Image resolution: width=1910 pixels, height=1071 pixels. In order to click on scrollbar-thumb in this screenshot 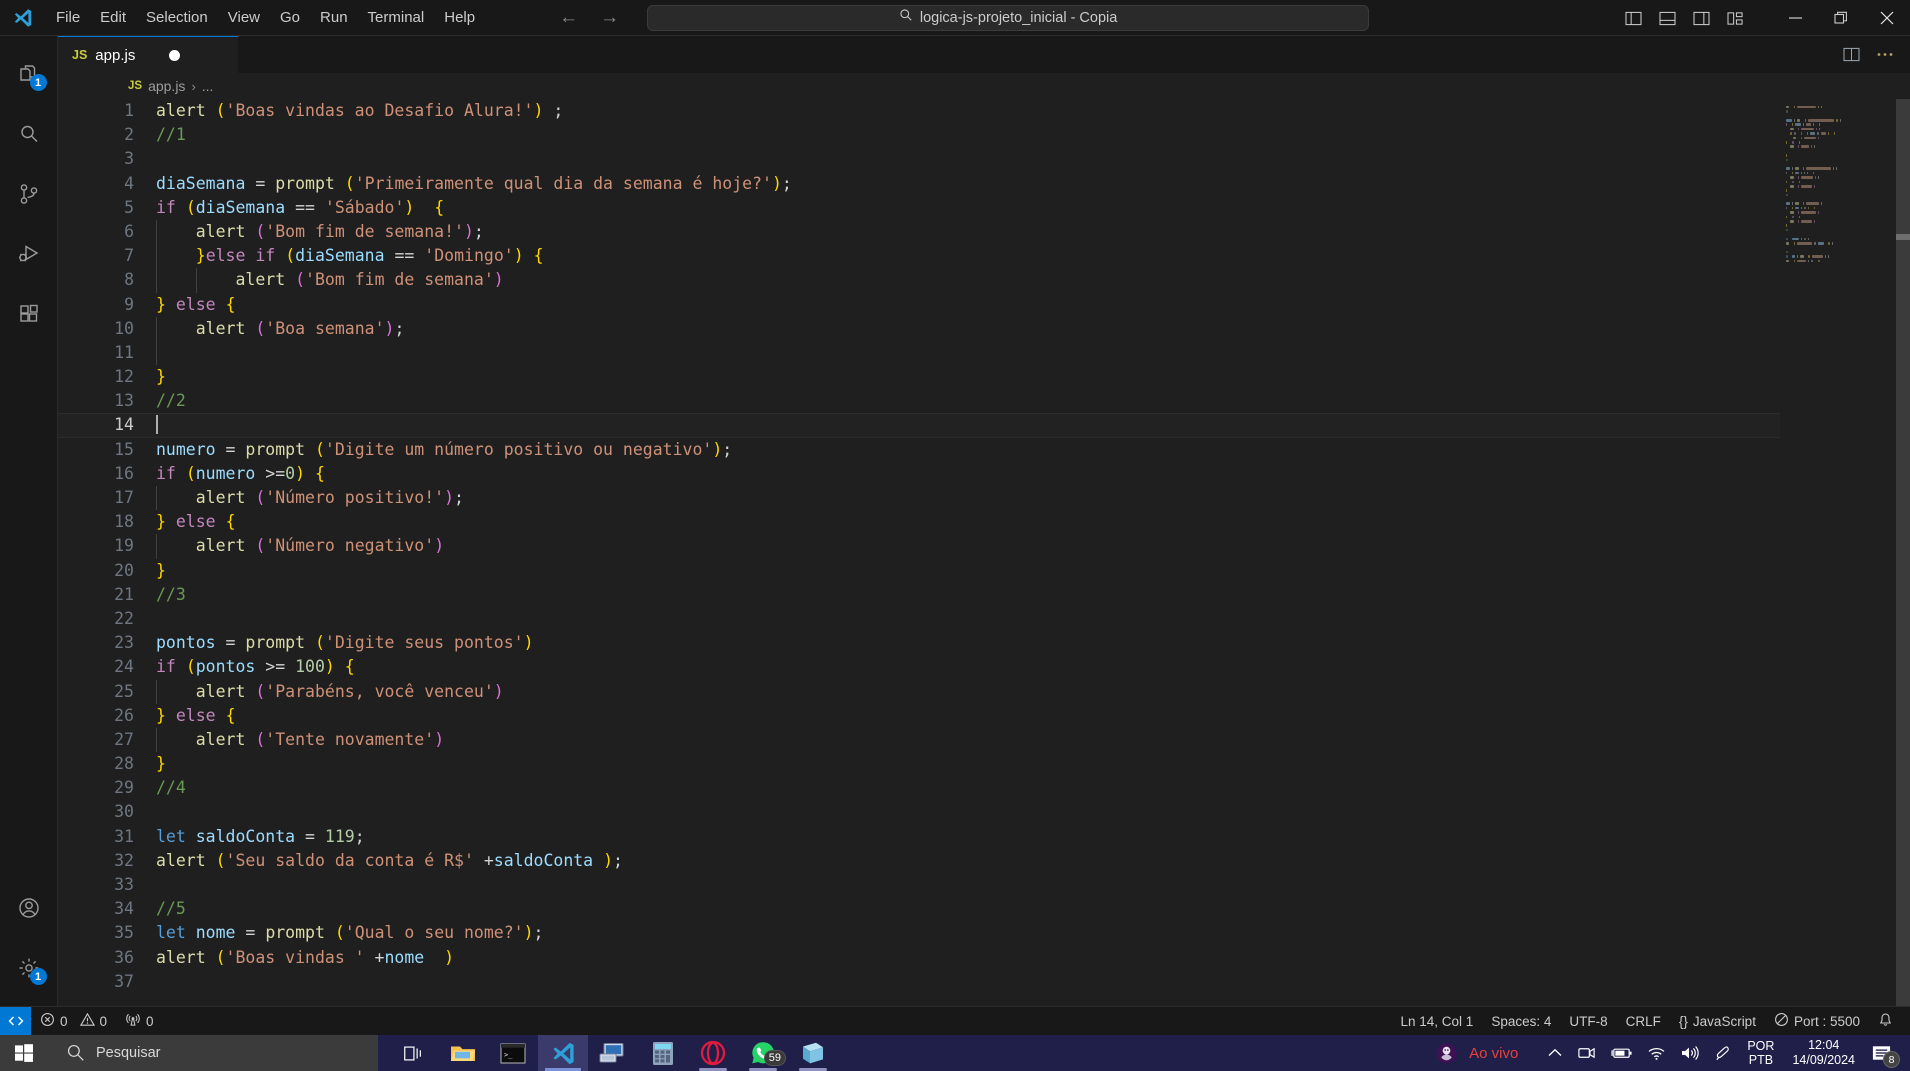, I will do `click(1903, 237)`.